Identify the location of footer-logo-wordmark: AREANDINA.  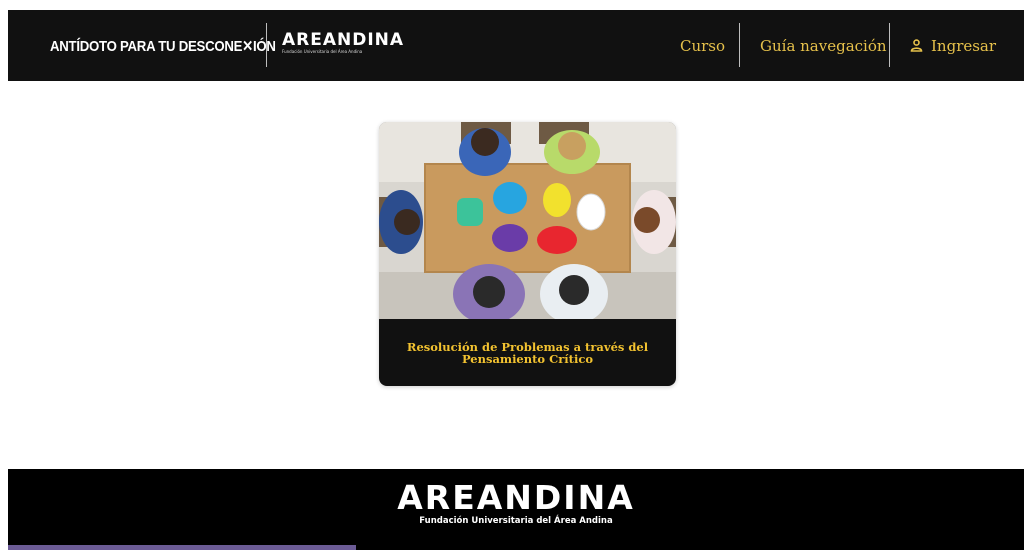
(516, 497).